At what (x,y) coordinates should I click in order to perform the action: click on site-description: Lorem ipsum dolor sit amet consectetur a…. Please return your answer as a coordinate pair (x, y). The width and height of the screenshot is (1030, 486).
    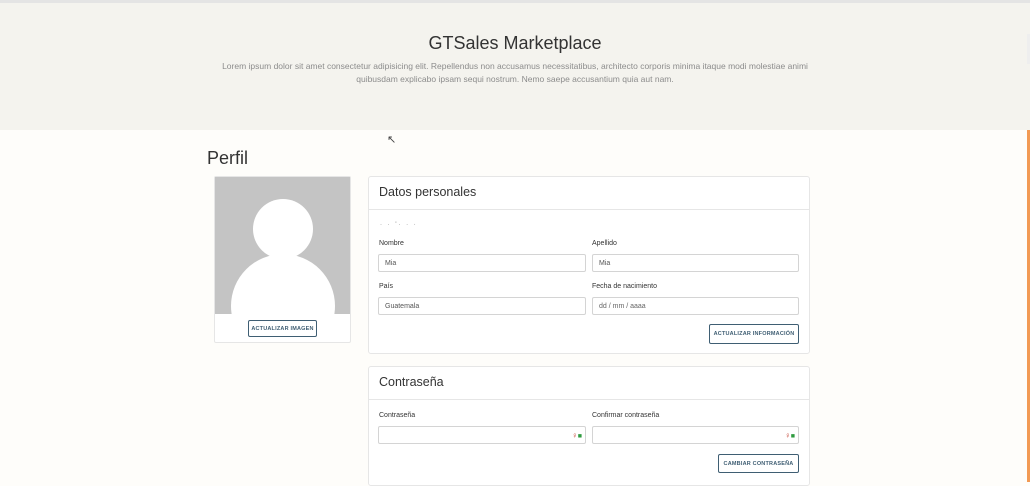
    Looking at the image, I should click on (515, 72).